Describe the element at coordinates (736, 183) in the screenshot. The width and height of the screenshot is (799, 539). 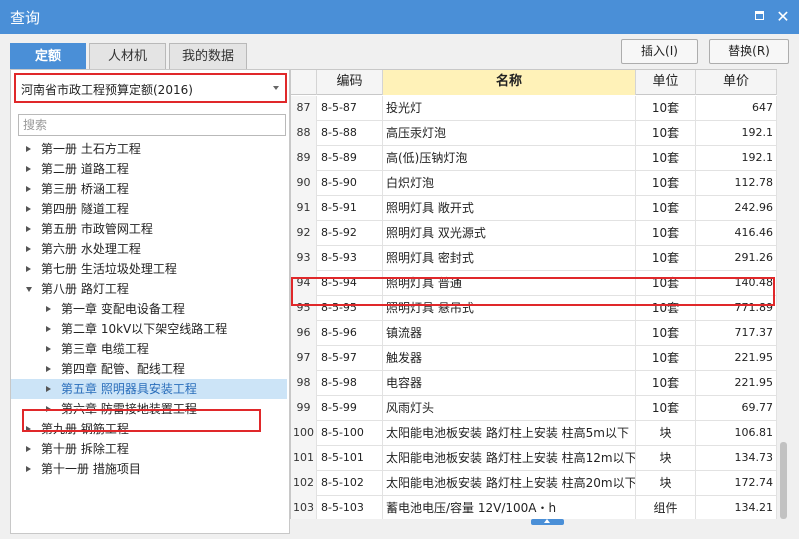
I see `price-cell: 112.78` at that location.